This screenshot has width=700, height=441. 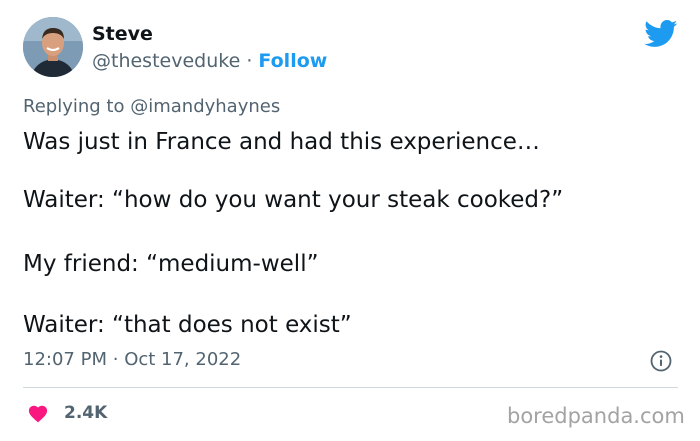 I want to click on replying-to: Replying to @imandyhaynes, so click(x=151, y=107).